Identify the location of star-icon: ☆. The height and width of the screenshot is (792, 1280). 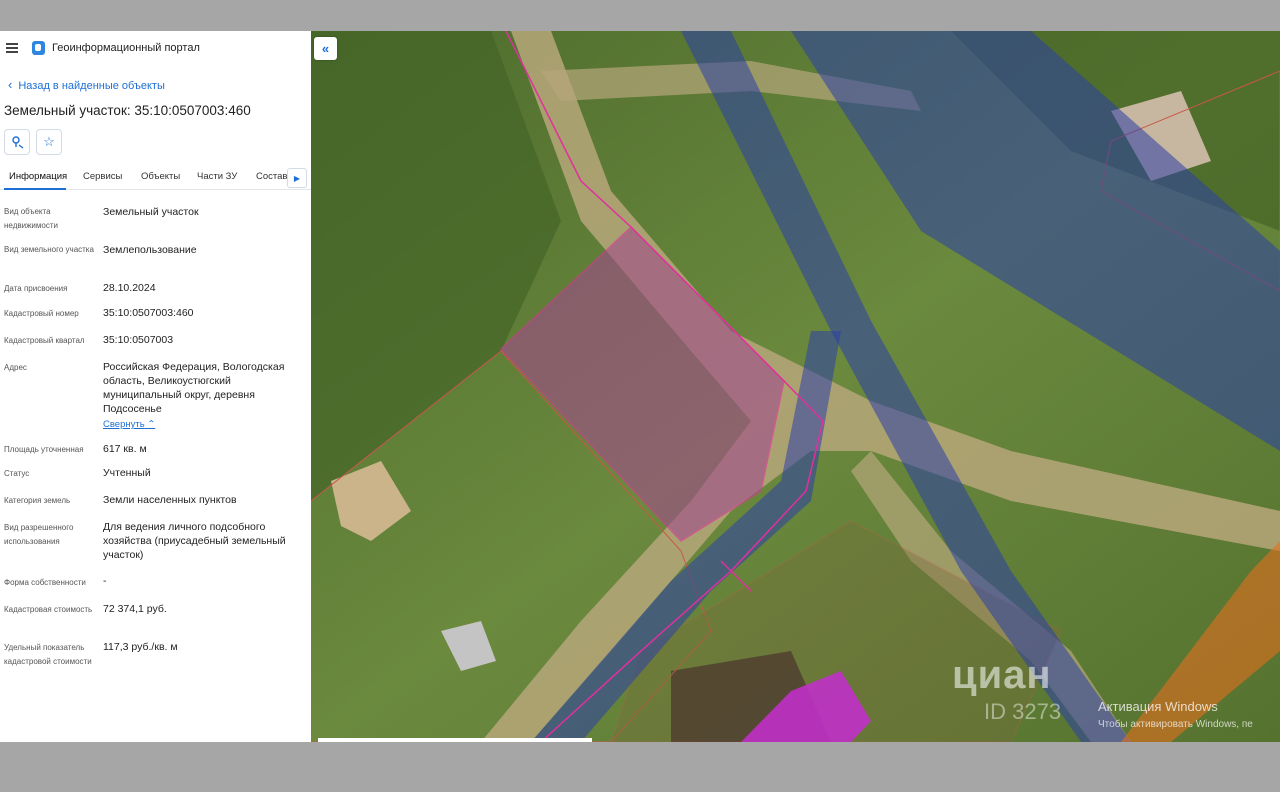
(49, 141).